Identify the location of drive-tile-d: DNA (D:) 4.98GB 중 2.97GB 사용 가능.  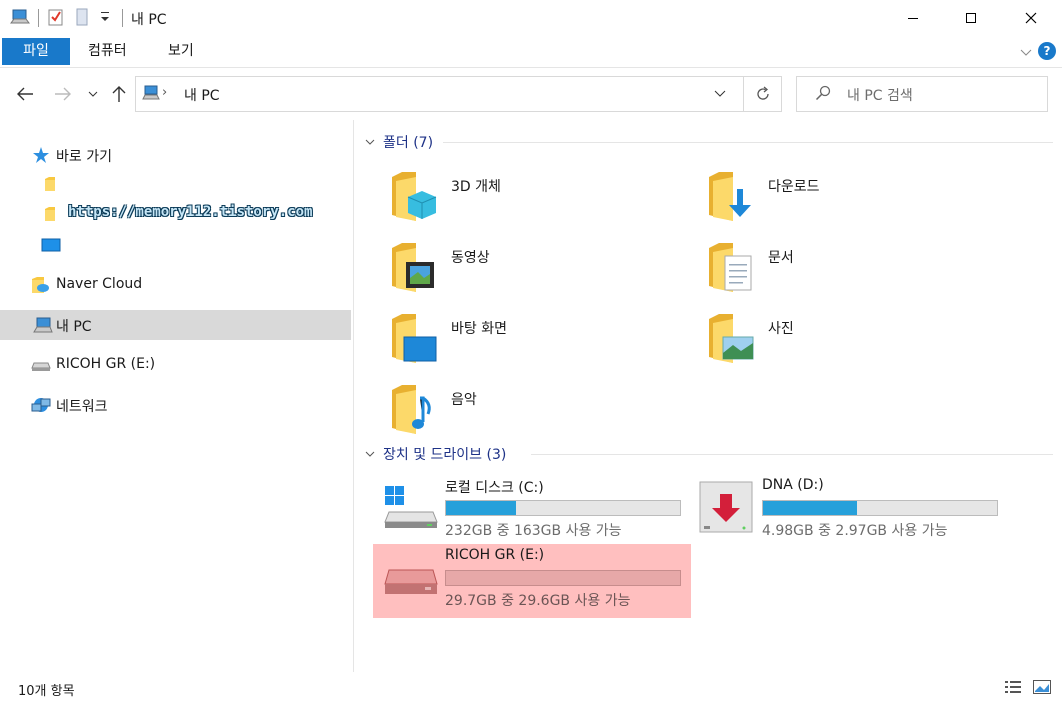
(849, 511).